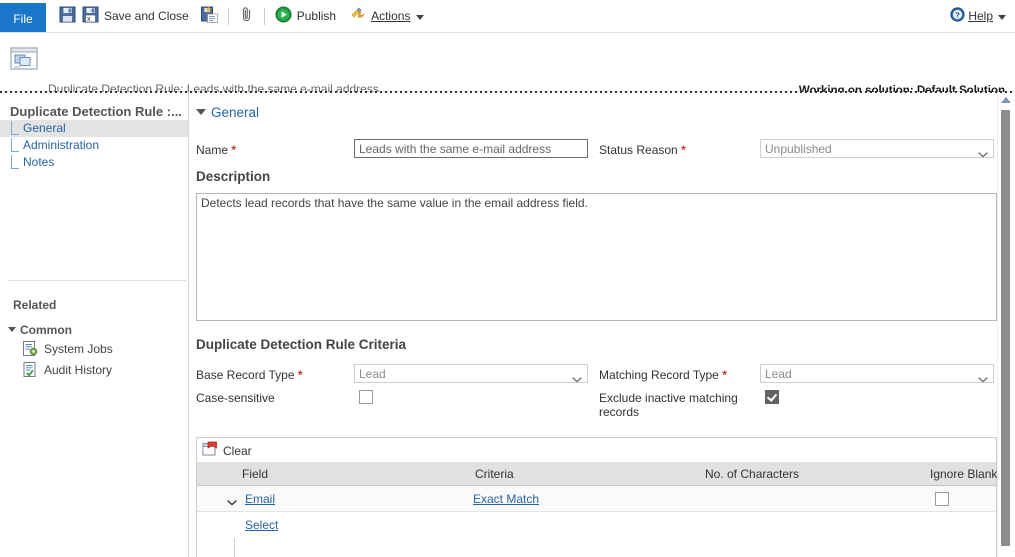  Describe the element at coordinates (30, 349) in the screenshot. I see `system-jobs-icon` at that location.